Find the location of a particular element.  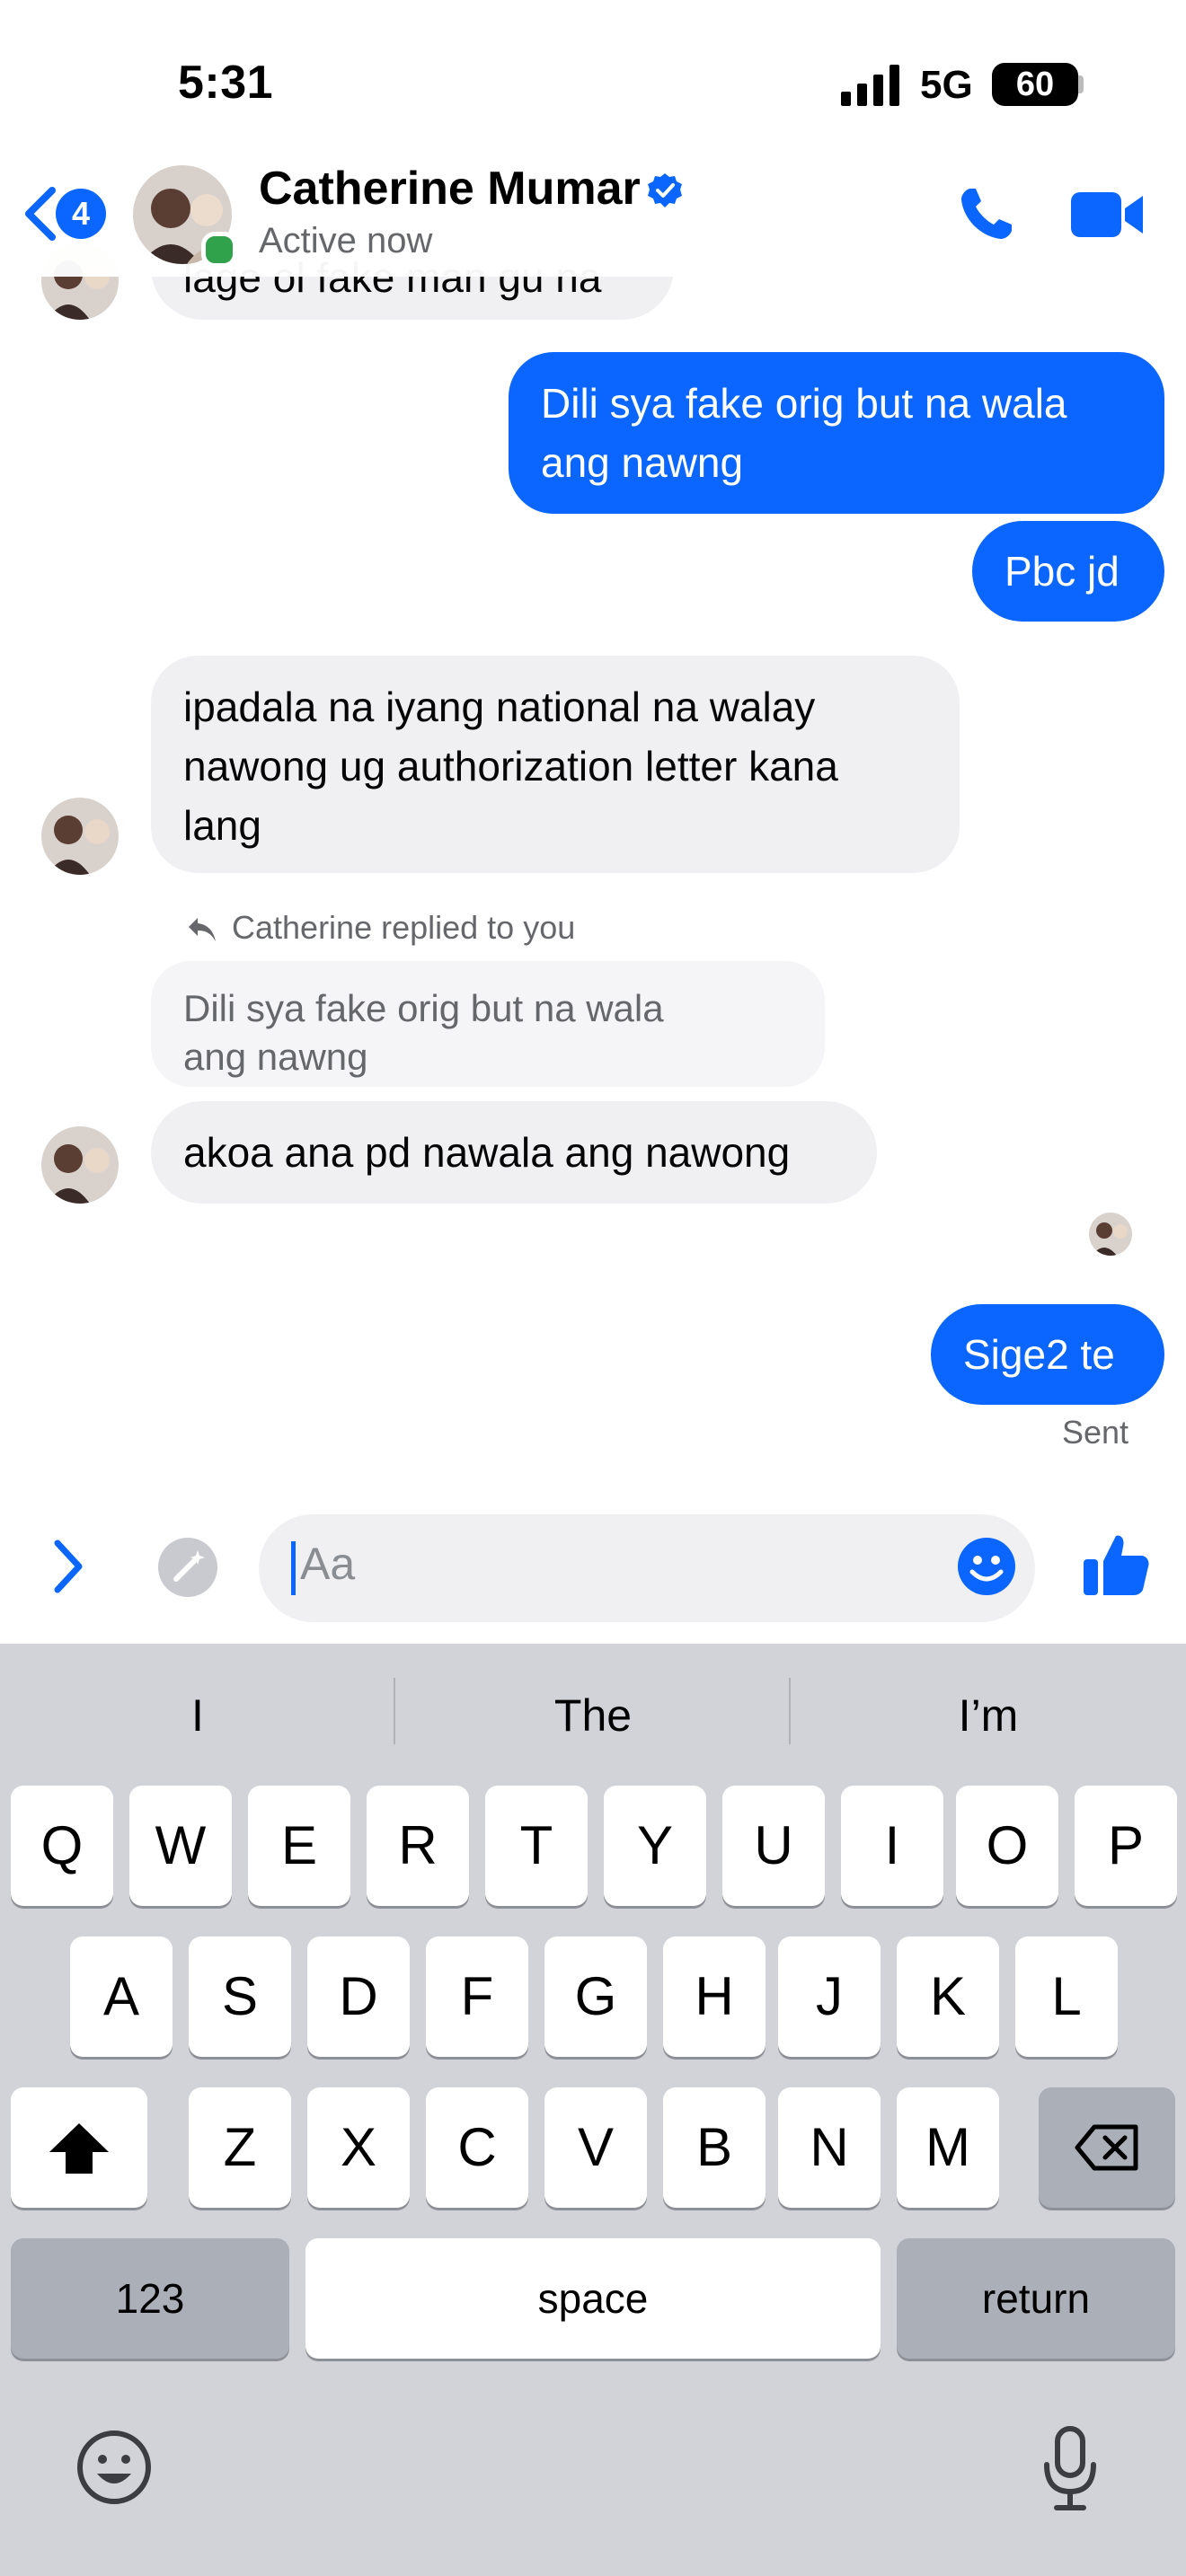

key-d: D is located at coordinates (358, 1997).